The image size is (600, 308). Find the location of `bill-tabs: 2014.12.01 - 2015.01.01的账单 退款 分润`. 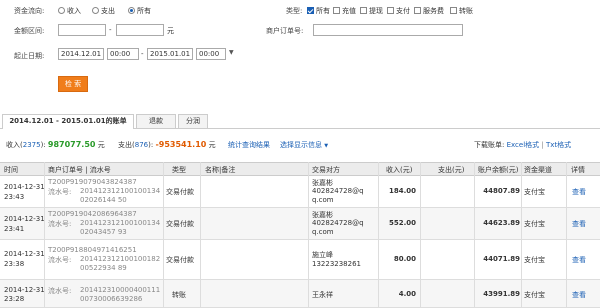

bill-tabs: 2014.12.01 - 2015.01.01的账单 退款 分润 is located at coordinates (300, 121).